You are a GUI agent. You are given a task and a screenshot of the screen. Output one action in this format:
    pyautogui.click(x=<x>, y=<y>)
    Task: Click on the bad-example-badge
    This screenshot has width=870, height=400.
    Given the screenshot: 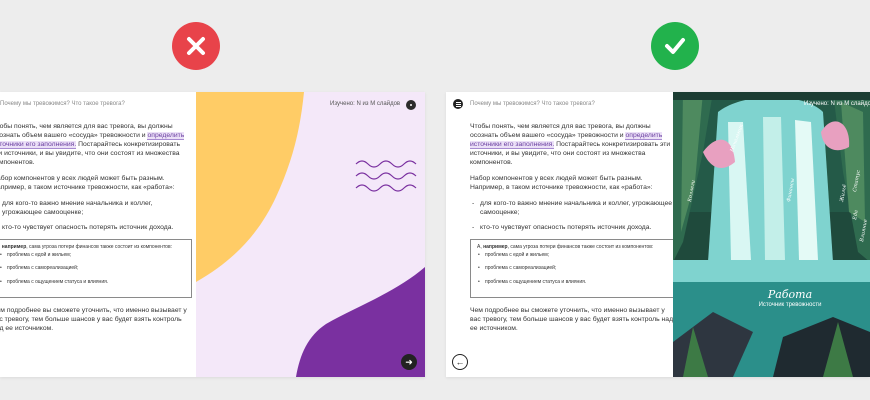 What is the action you would take?
    pyautogui.click(x=196, y=46)
    